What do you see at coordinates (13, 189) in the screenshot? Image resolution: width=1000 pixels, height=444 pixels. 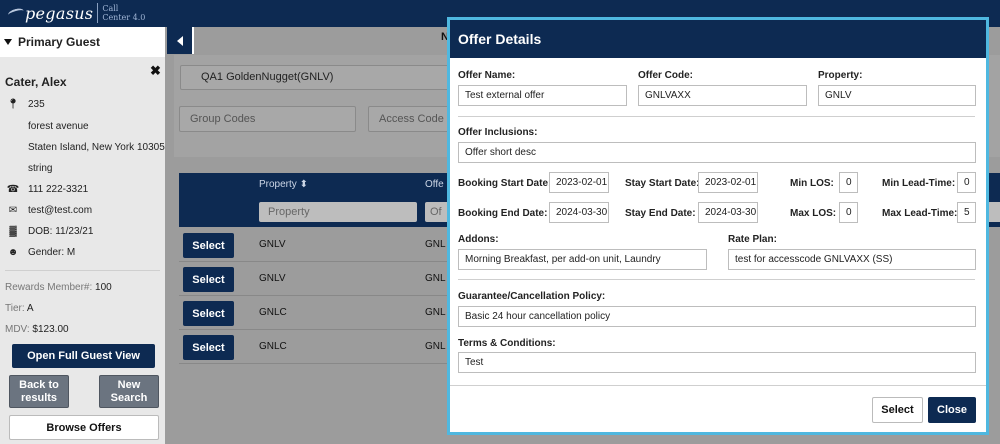 I see `phone-icon: ☎` at bounding box center [13, 189].